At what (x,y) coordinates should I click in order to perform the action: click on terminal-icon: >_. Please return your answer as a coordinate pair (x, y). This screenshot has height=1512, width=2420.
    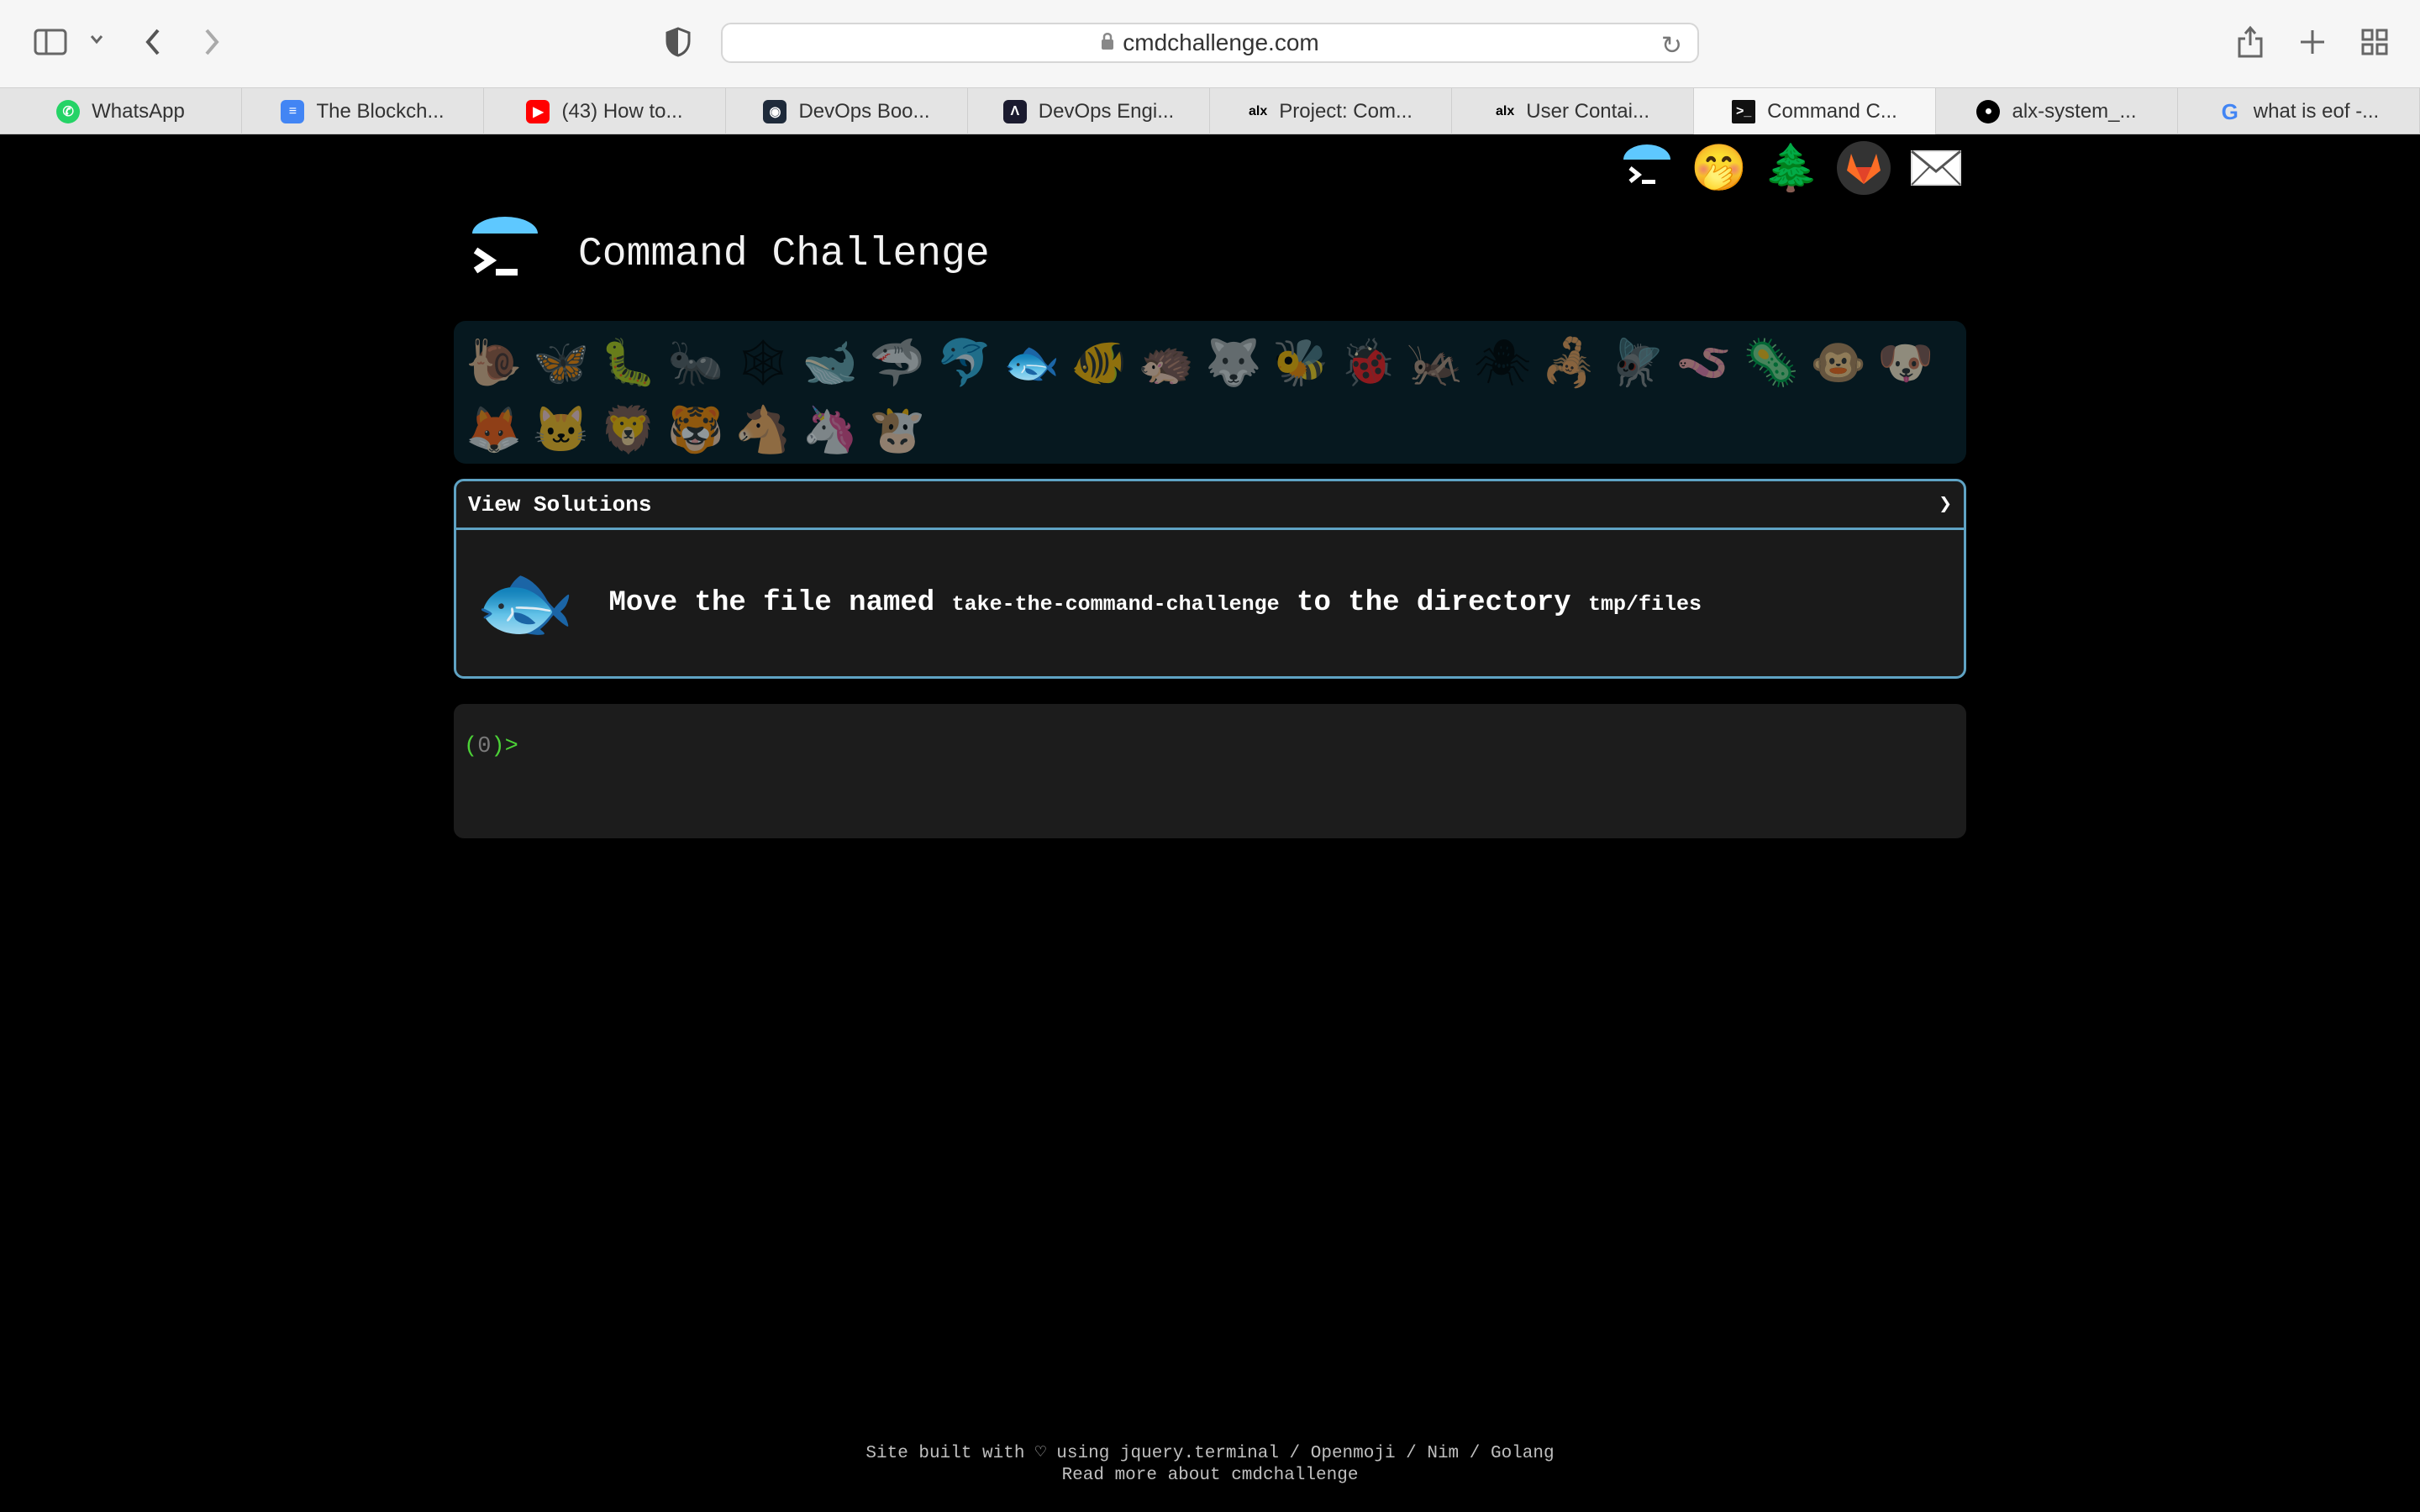
    Looking at the image, I should click on (1744, 111).